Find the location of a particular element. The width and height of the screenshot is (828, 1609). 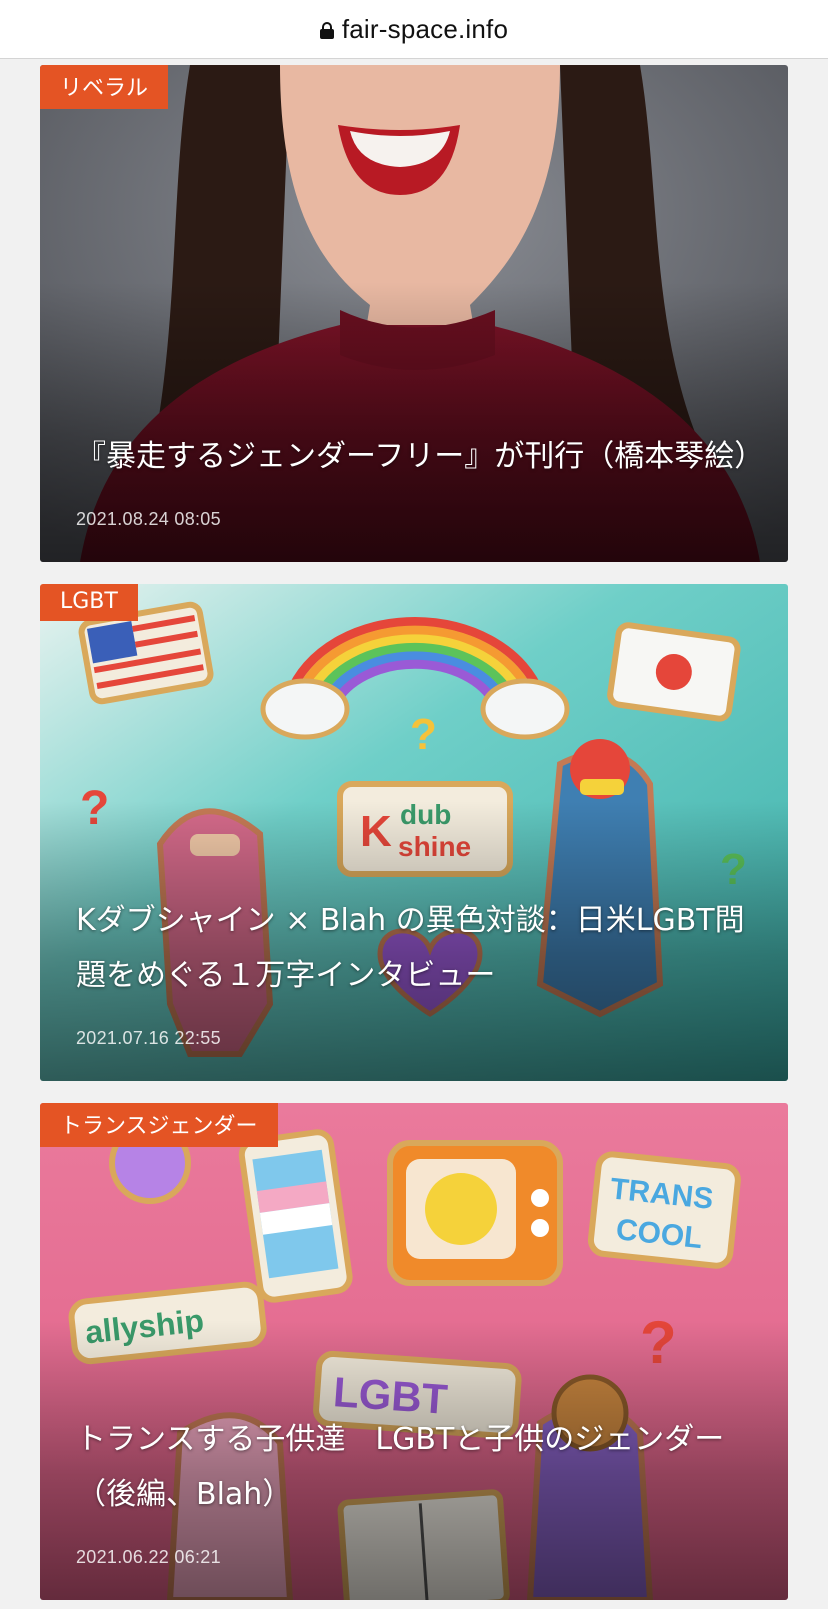

lock-icon is located at coordinates (326, 30).